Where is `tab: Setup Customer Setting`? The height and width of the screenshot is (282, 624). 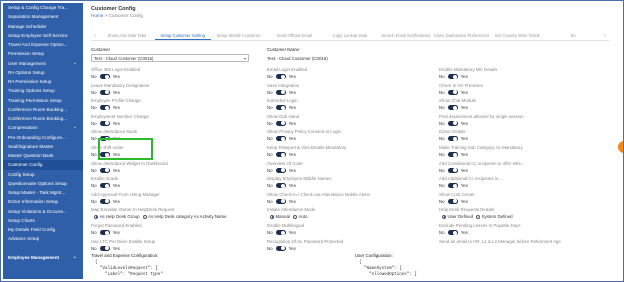 tab: Setup Customer Setting is located at coordinates (182, 35).